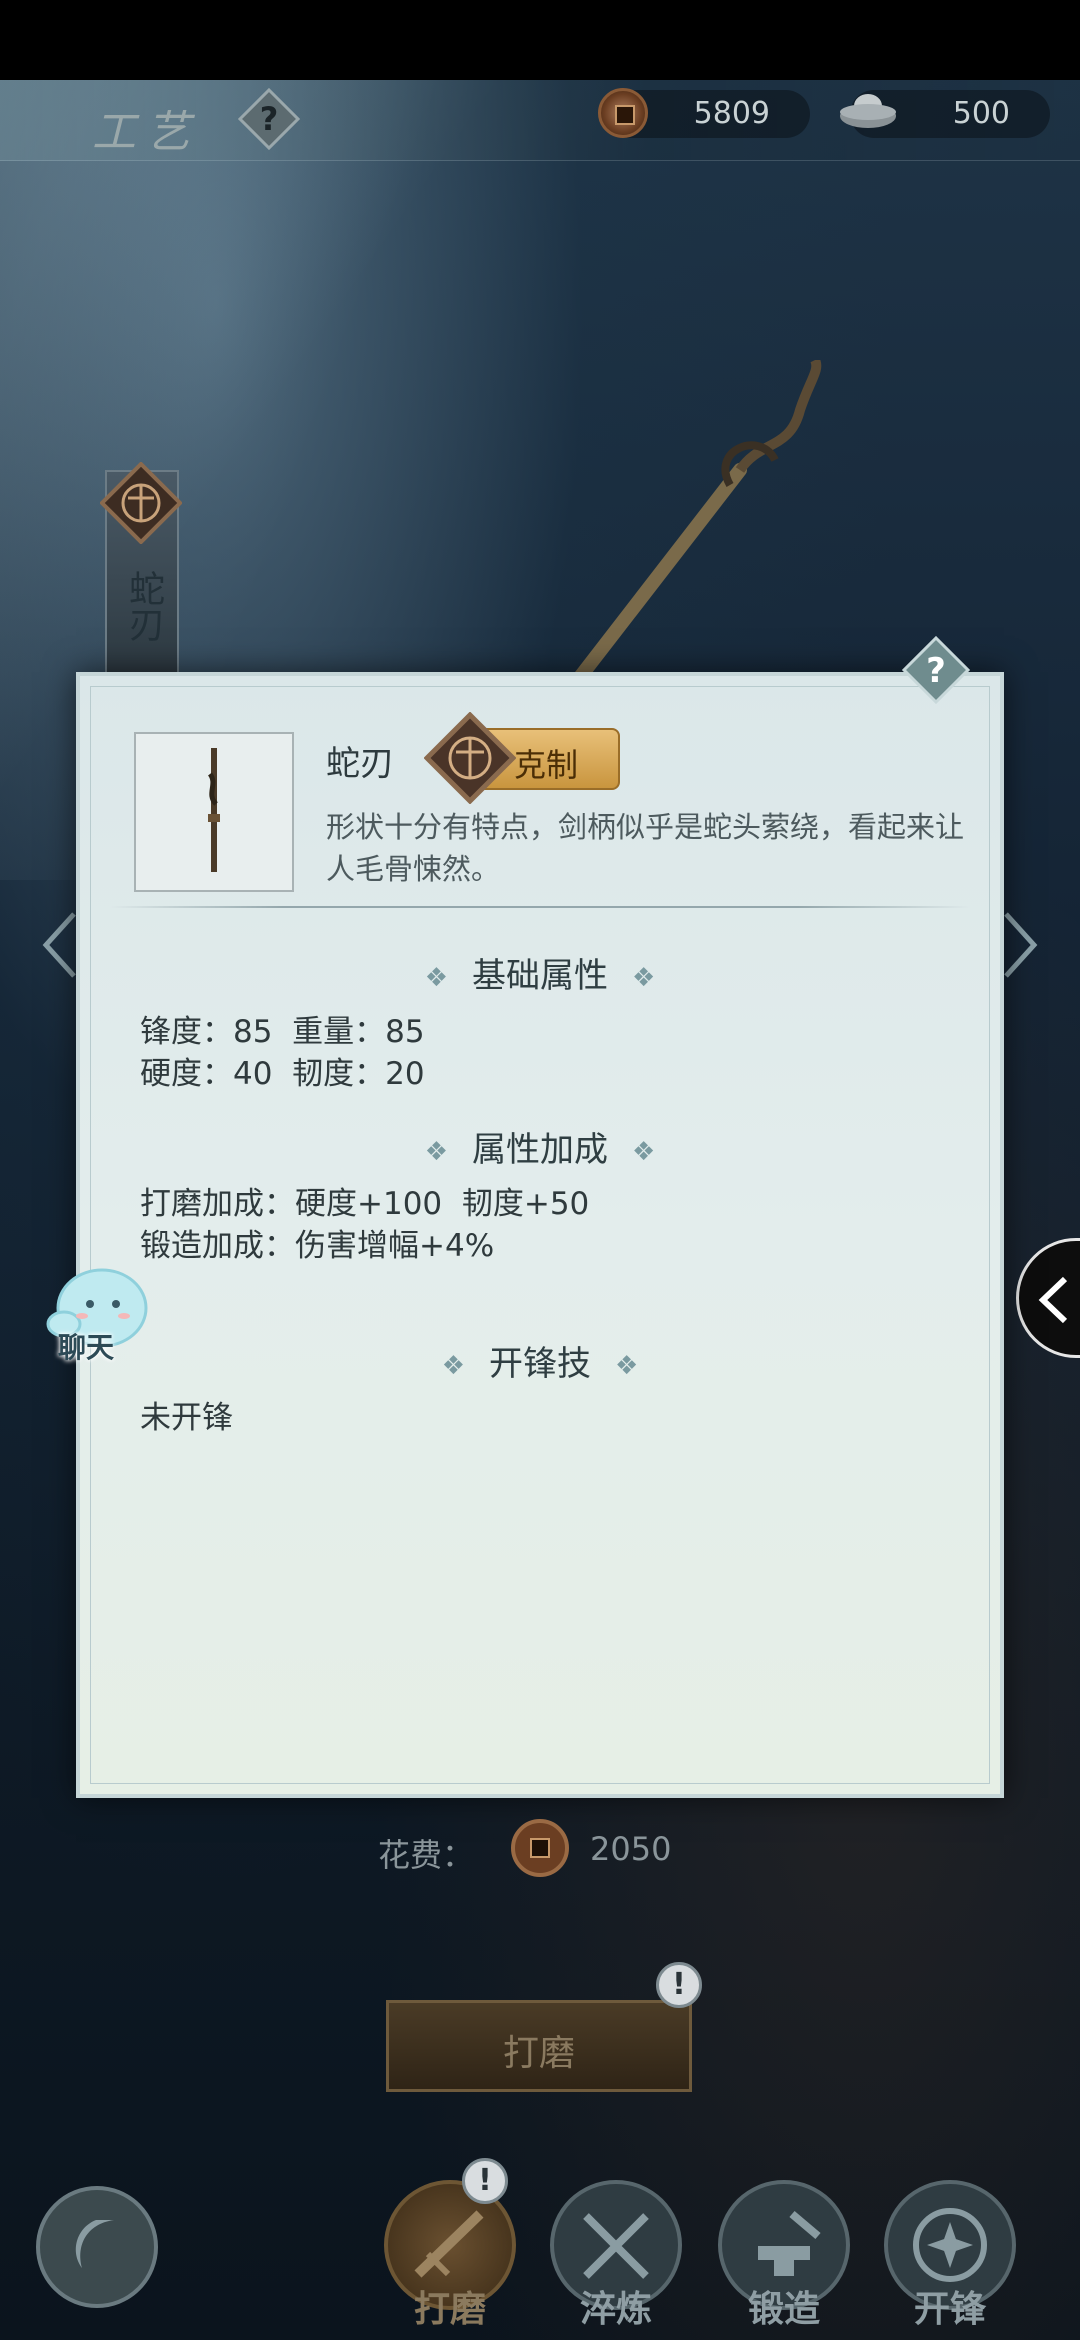  I want to click on section-bonus-title: ❖ 属性加成 ❖, so click(540, 1146).